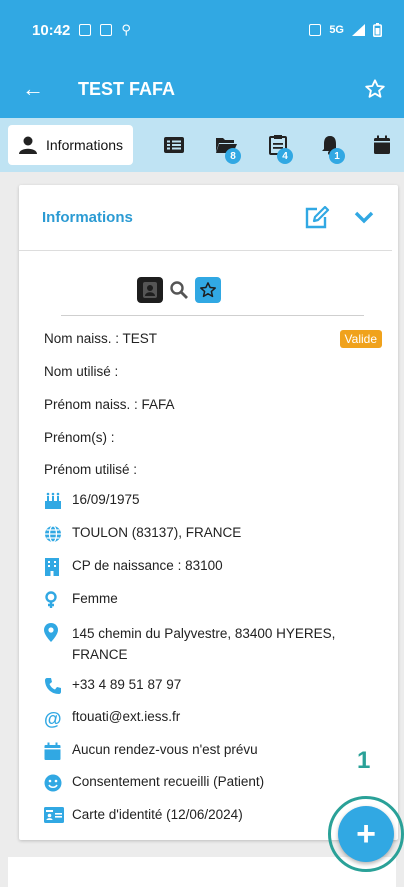 This screenshot has height=887, width=404. I want to click on status-time: 10:42, so click(51, 30).